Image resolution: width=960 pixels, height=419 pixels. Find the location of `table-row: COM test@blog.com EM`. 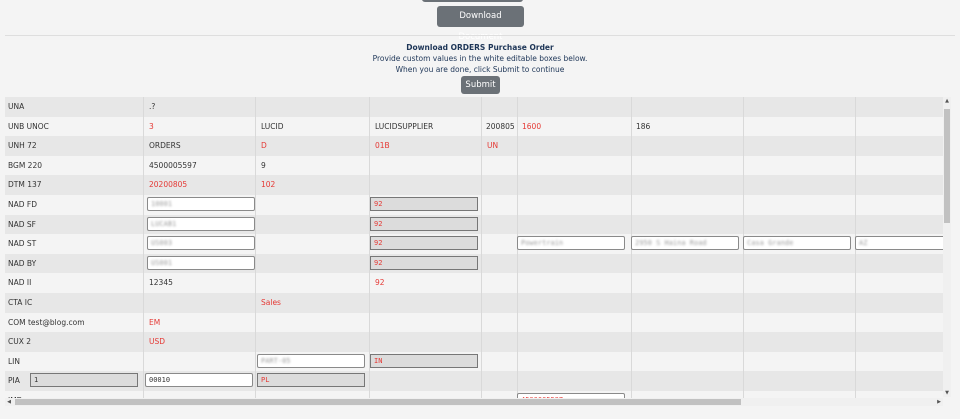

table-row: COM test@blog.com EM is located at coordinates (475, 322).